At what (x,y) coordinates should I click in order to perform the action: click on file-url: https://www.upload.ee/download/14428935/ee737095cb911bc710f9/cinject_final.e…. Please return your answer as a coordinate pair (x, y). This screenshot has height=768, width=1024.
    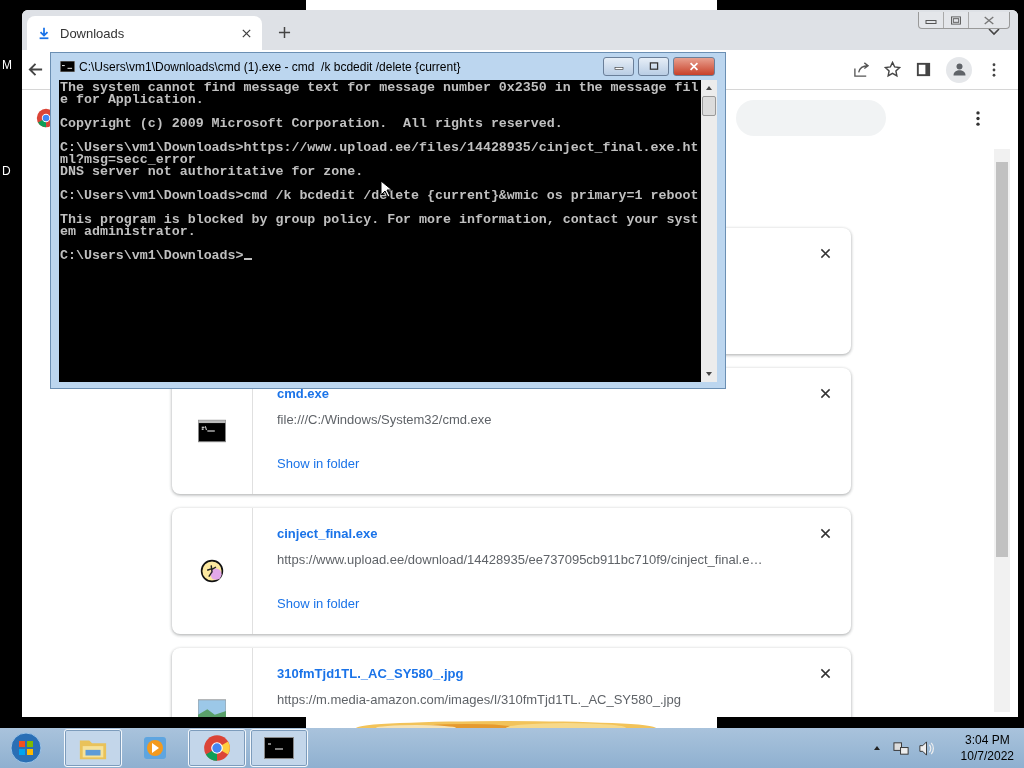
    Looking at the image, I should click on (520, 560).